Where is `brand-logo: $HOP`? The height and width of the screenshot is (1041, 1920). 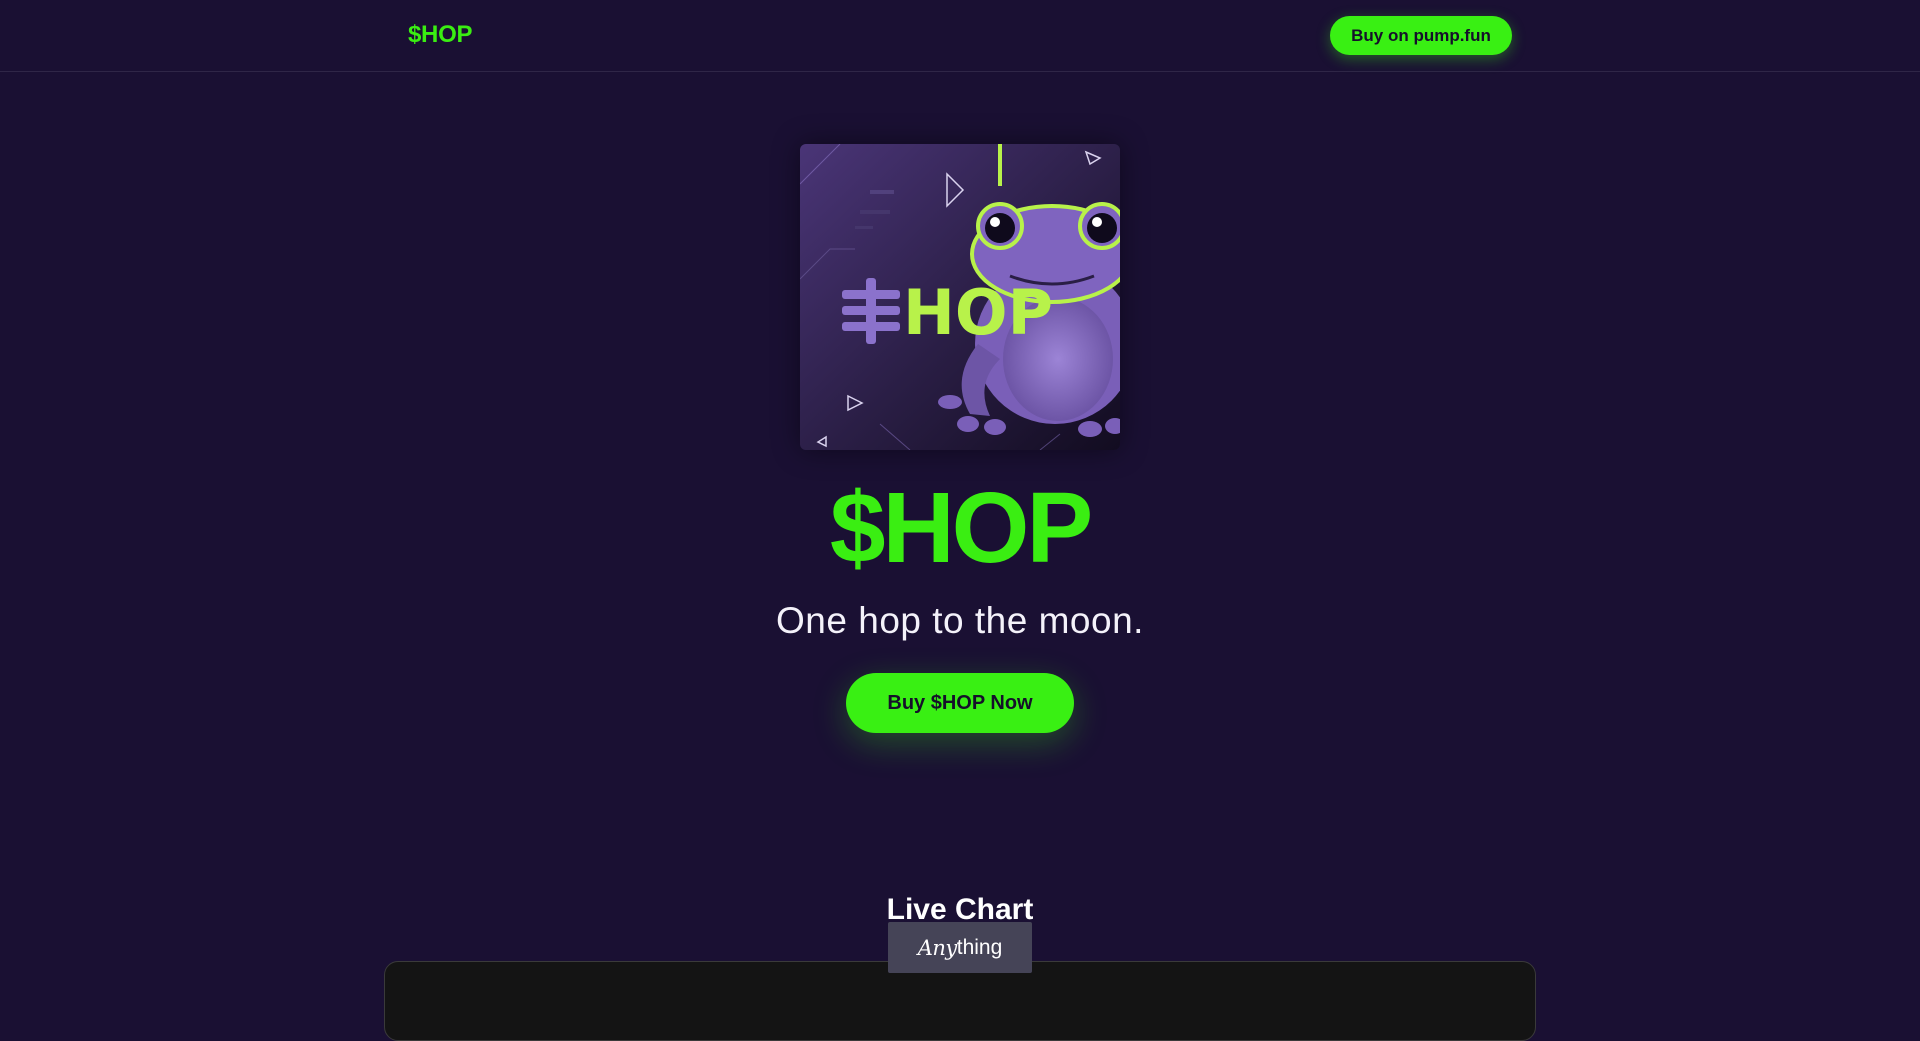
brand-logo: $HOP is located at coordinates (440, 35).